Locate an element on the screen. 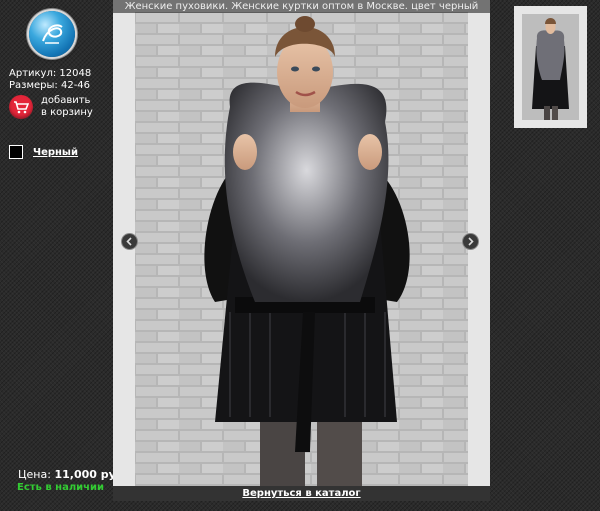 This screenshot has width=600, height=511. color-option: Черный is located at coordinates (43, 152).